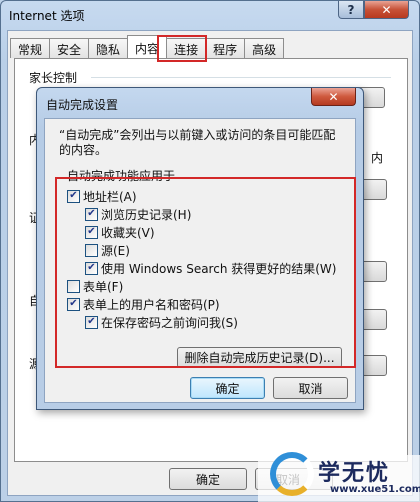 Image resolution: width=420 pixels, height=502 pixels. What do you see at coordinates (169, 322) in the screenshot?
I see `option-label: 在保存密码之前询问我(S)` at bounding box center [169, 322].